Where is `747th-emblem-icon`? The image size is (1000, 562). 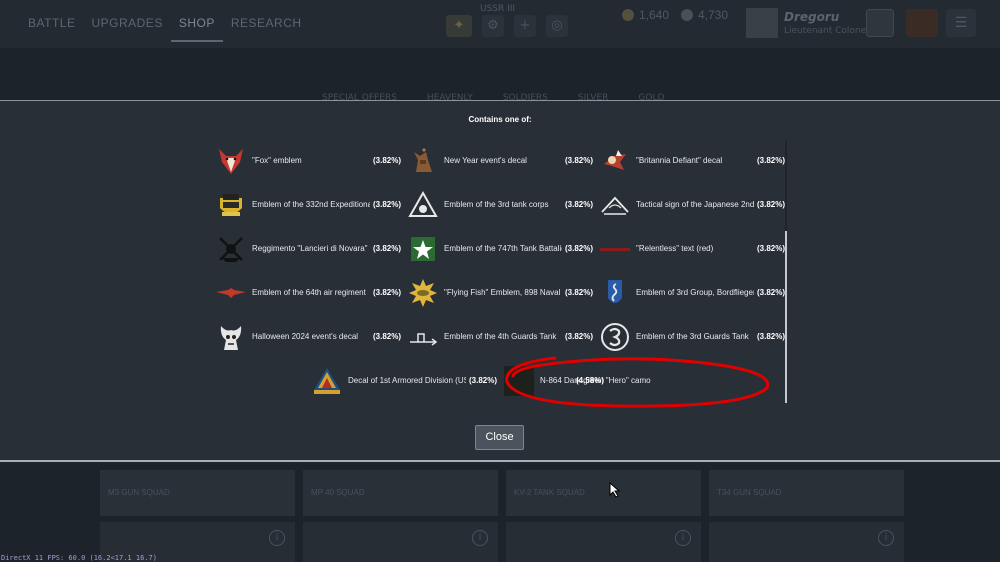 747th-emblem-icon is located at coordinates (423, 249).